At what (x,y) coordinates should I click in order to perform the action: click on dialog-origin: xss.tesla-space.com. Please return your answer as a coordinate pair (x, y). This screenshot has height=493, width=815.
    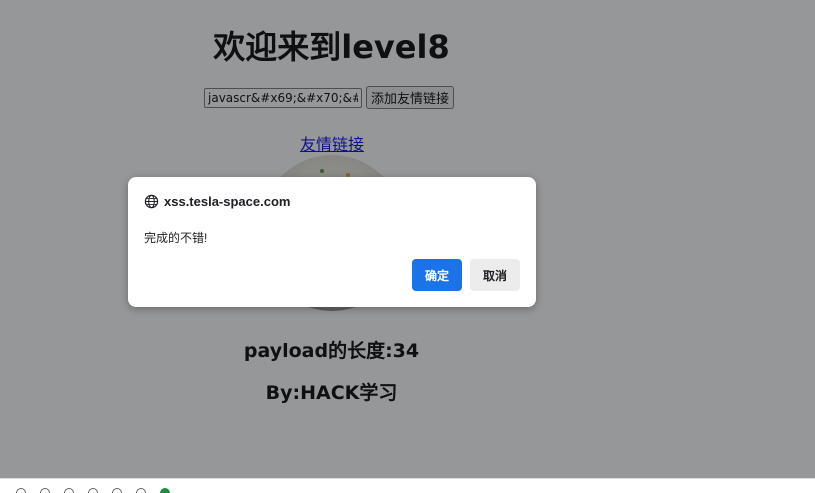
    Looking at the image, I should click on (217, 201).